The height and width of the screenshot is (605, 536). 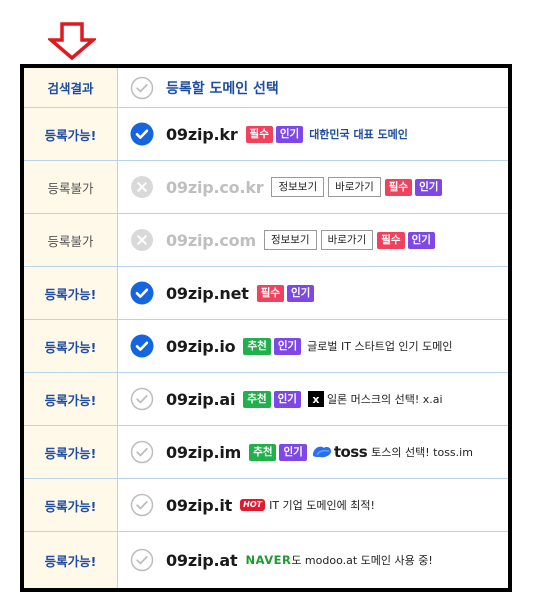 What do you see at coordinates (322, 505) in the screenshot?
I see `domain-description: IT 기업 도메인에 최적!` at bounding box center [322, 505].